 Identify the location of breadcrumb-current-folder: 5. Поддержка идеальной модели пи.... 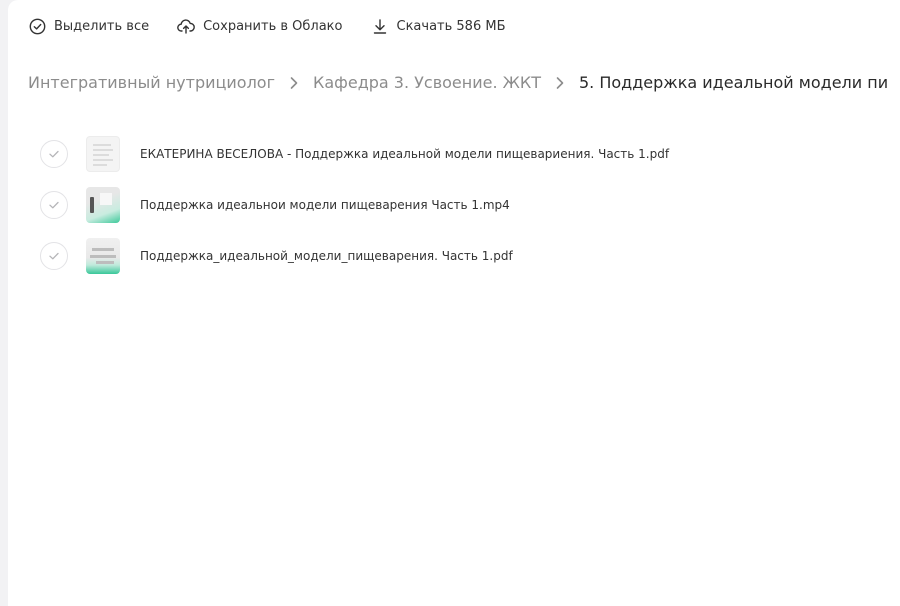
(733, 82).